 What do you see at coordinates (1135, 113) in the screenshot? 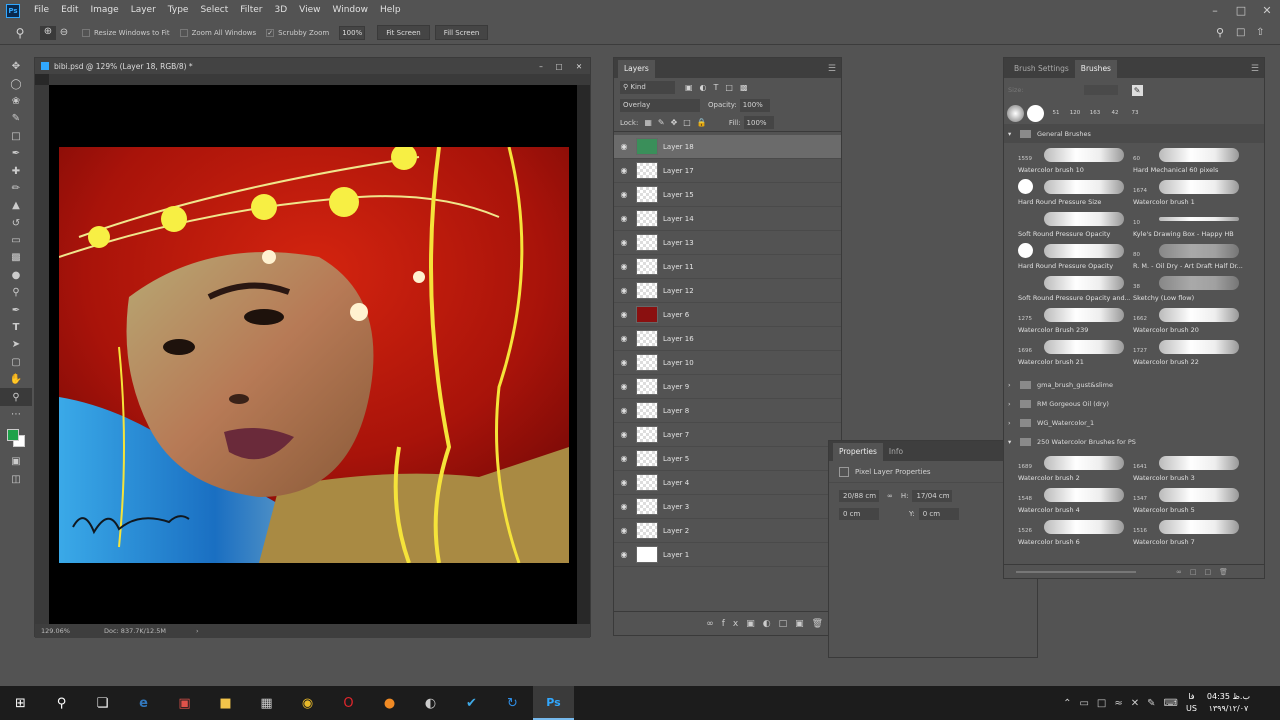
I see `recent-brush-size: 73` at bounding box center [1135, 113].